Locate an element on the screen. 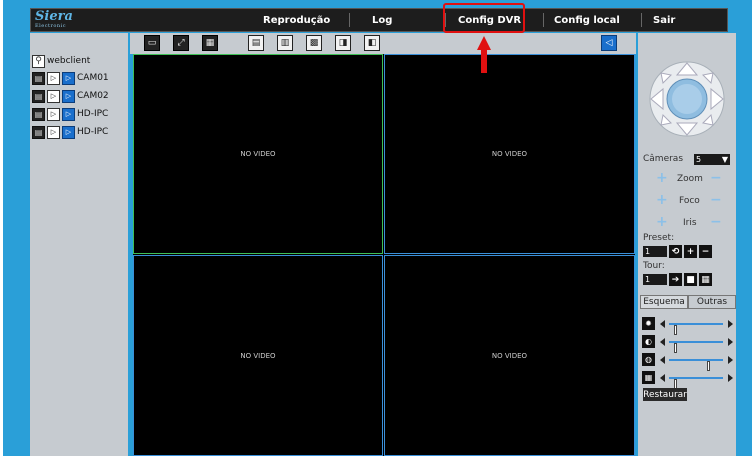 Image resolution: width=754 pixels, height=456 pixels. focus-out-icon: − is located at coordinates (716, 200).